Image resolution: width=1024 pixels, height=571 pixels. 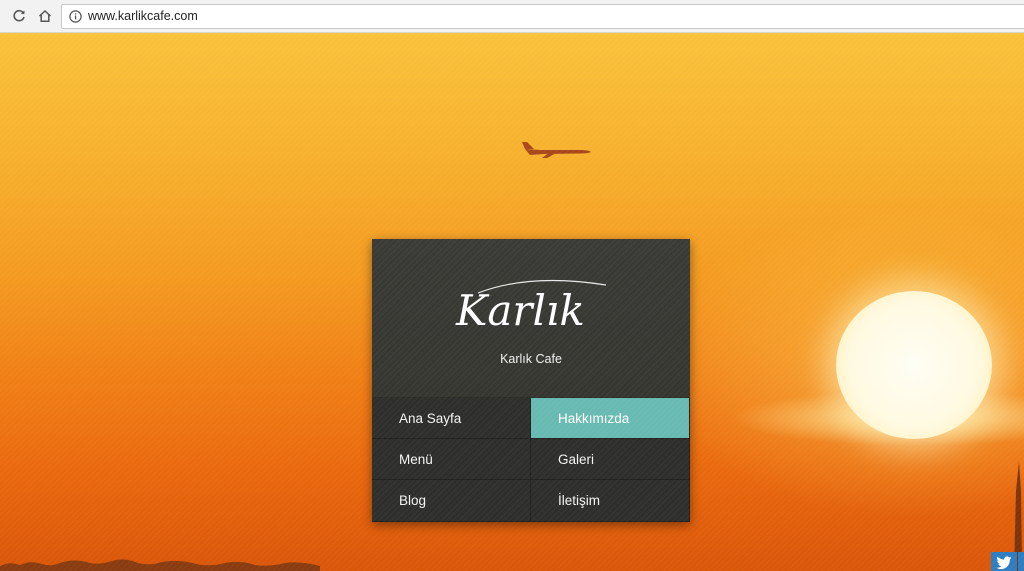 What do you see at coordinates (451, 501) in the screenshot?
I see `nav-item-blog: Blog` at bounding box center [451, 501].